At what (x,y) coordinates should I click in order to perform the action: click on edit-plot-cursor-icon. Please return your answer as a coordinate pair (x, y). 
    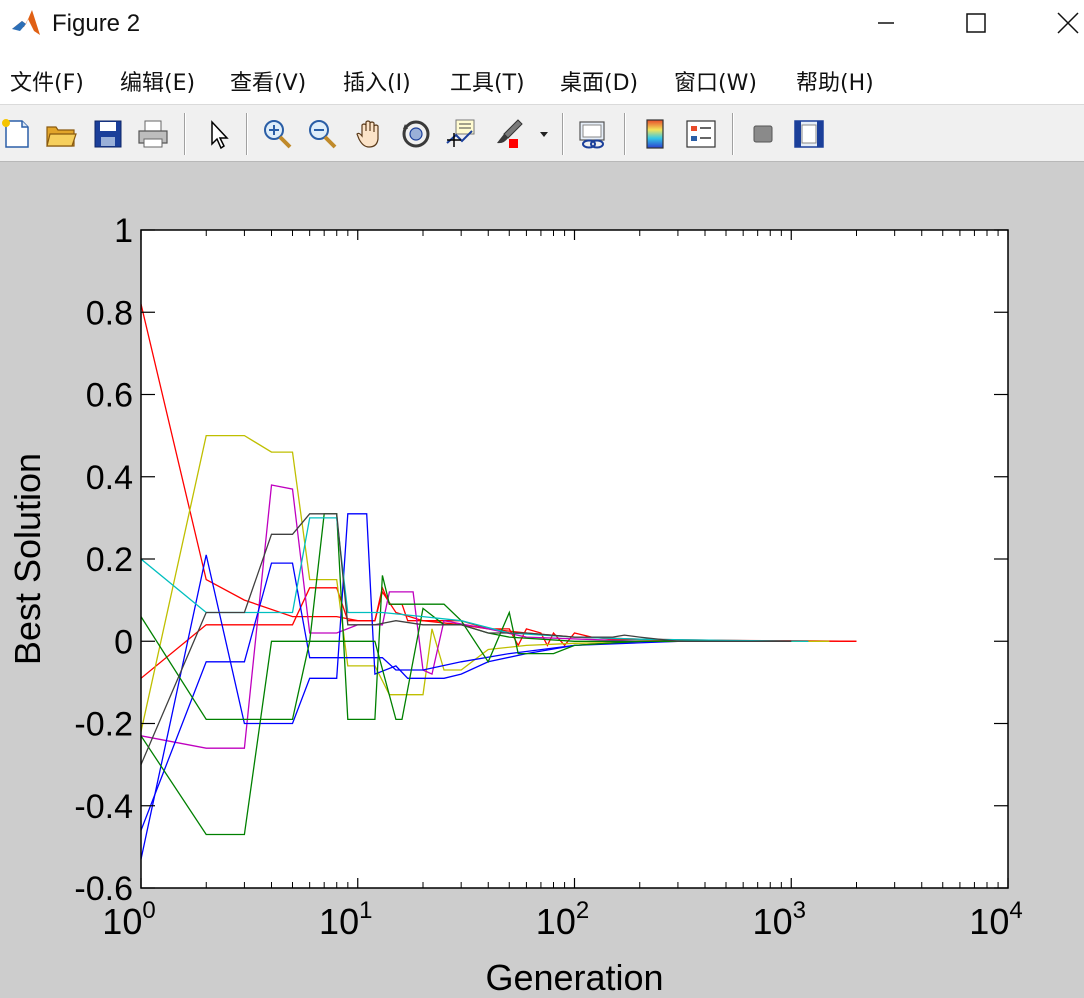
    Looking at the image, I should click on (219, 134).